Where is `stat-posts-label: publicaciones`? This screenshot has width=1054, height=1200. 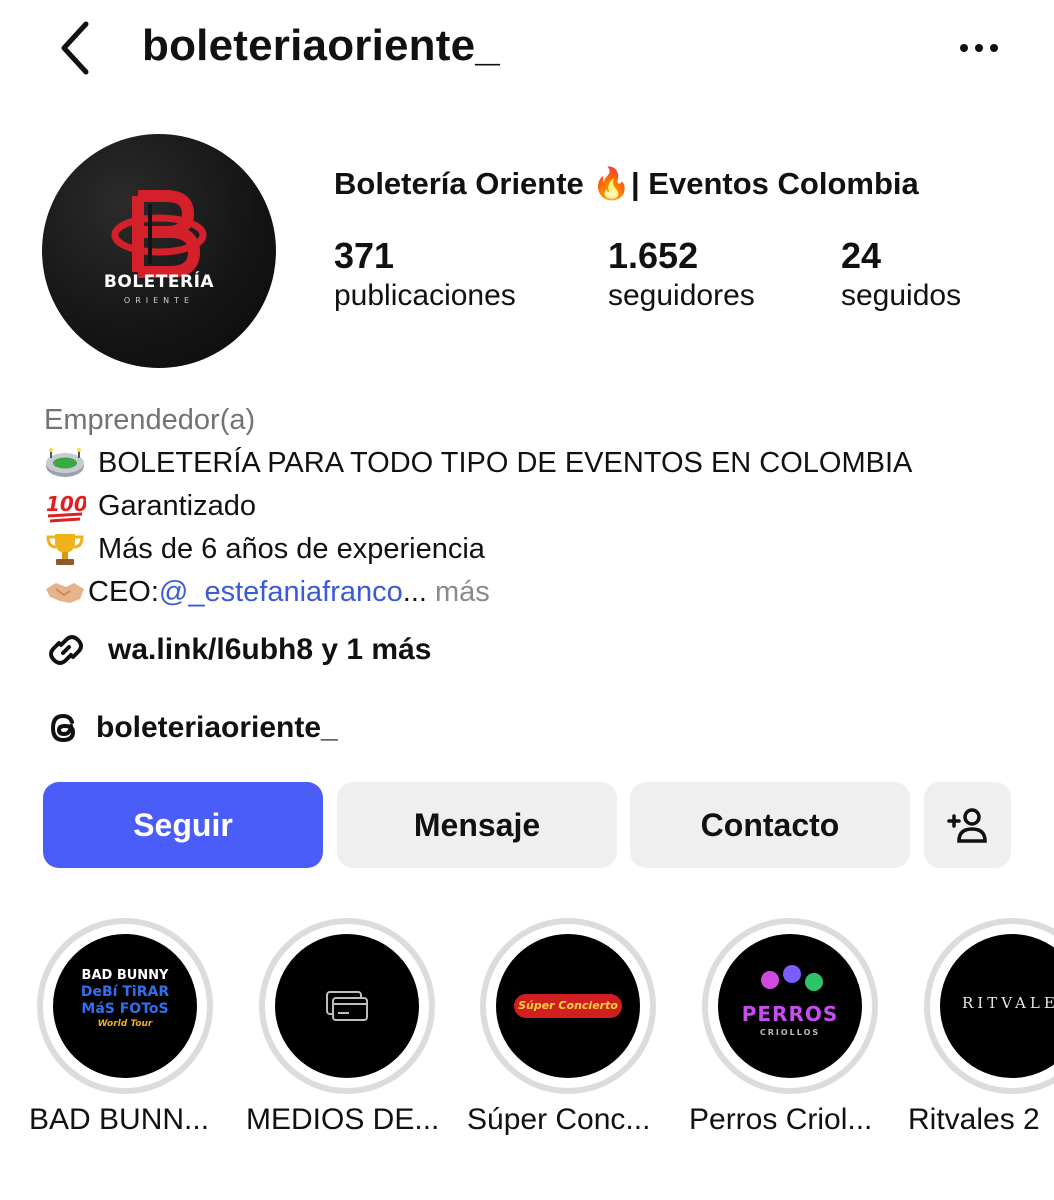
stat-posts-label: publicaciones is located at coordinates (425, 295).